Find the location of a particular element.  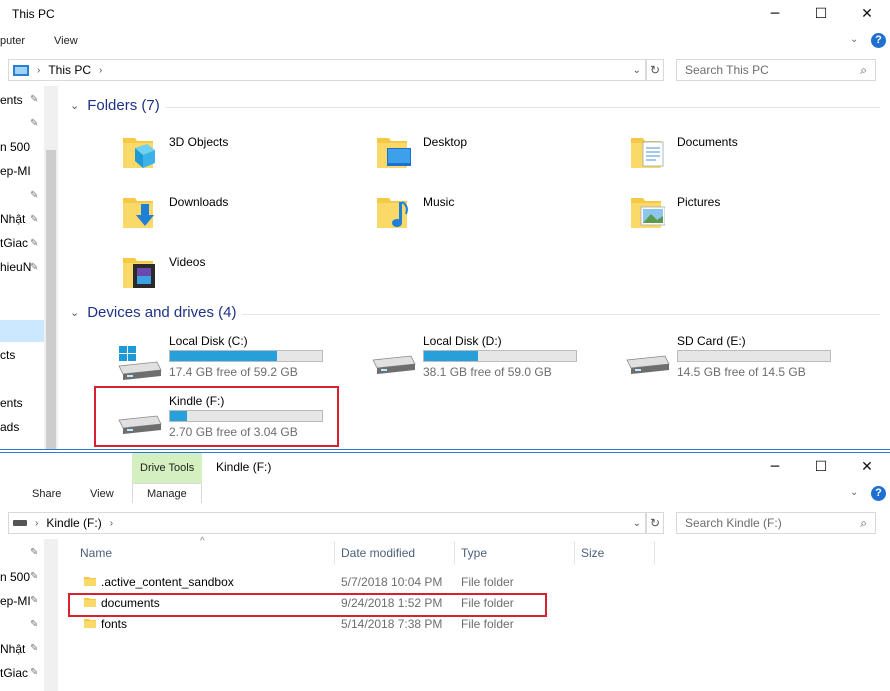

folder-music: Music is located at coordinates (475, 217).